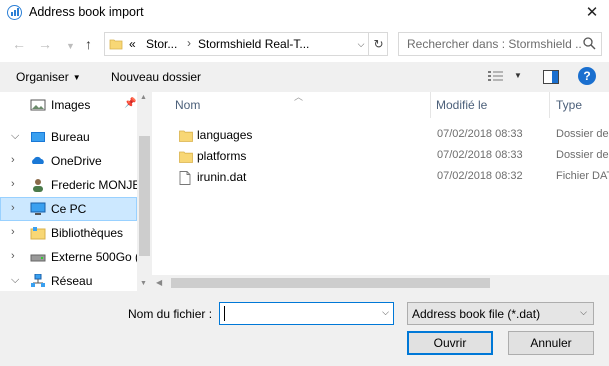 The height and width of the screenshot is (366, 609). What do you see at coordinates (19, 44) in the screenshot?
I see `back-arrow-icon: ←` at bounding box center [19, 44].